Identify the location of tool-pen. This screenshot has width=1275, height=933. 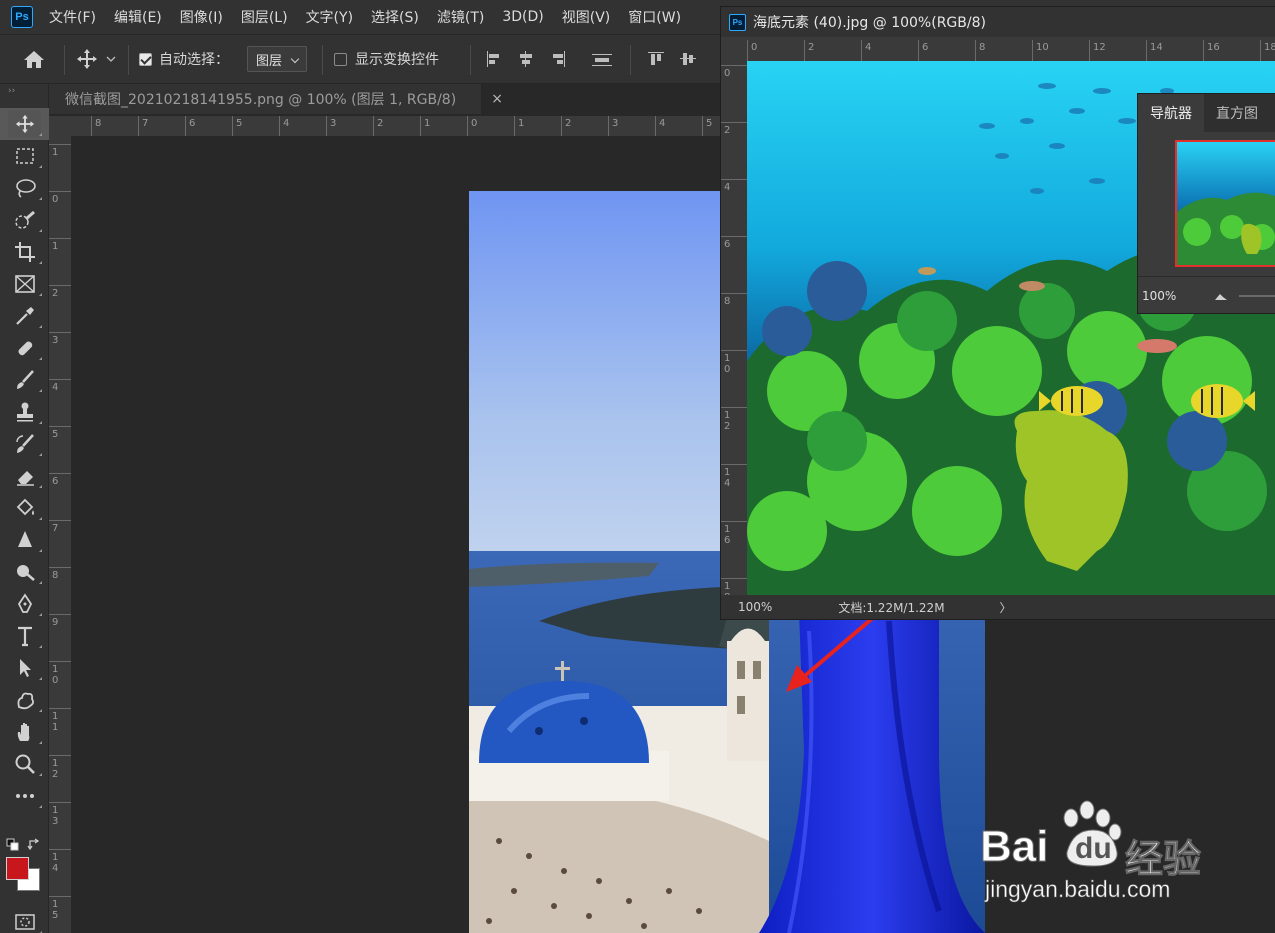
(24, 604).